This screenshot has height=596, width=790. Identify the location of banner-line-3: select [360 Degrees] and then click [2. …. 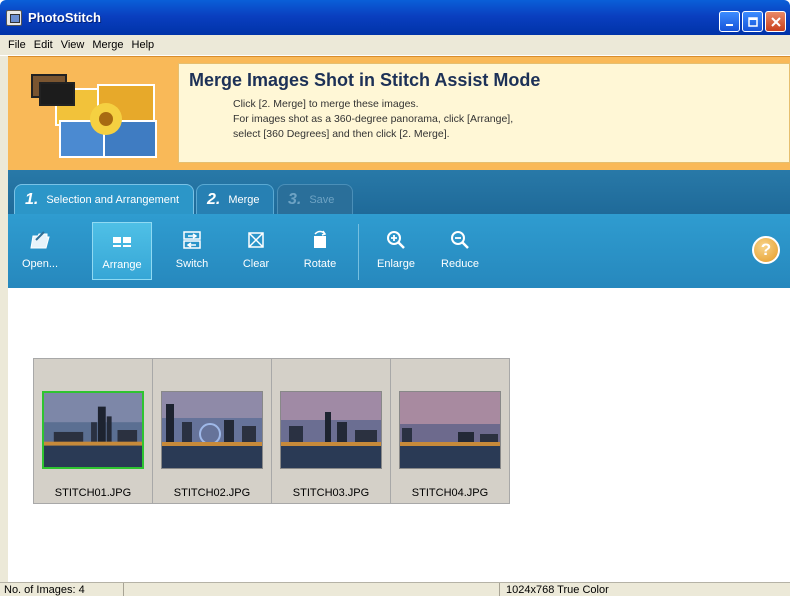
(341, 134).